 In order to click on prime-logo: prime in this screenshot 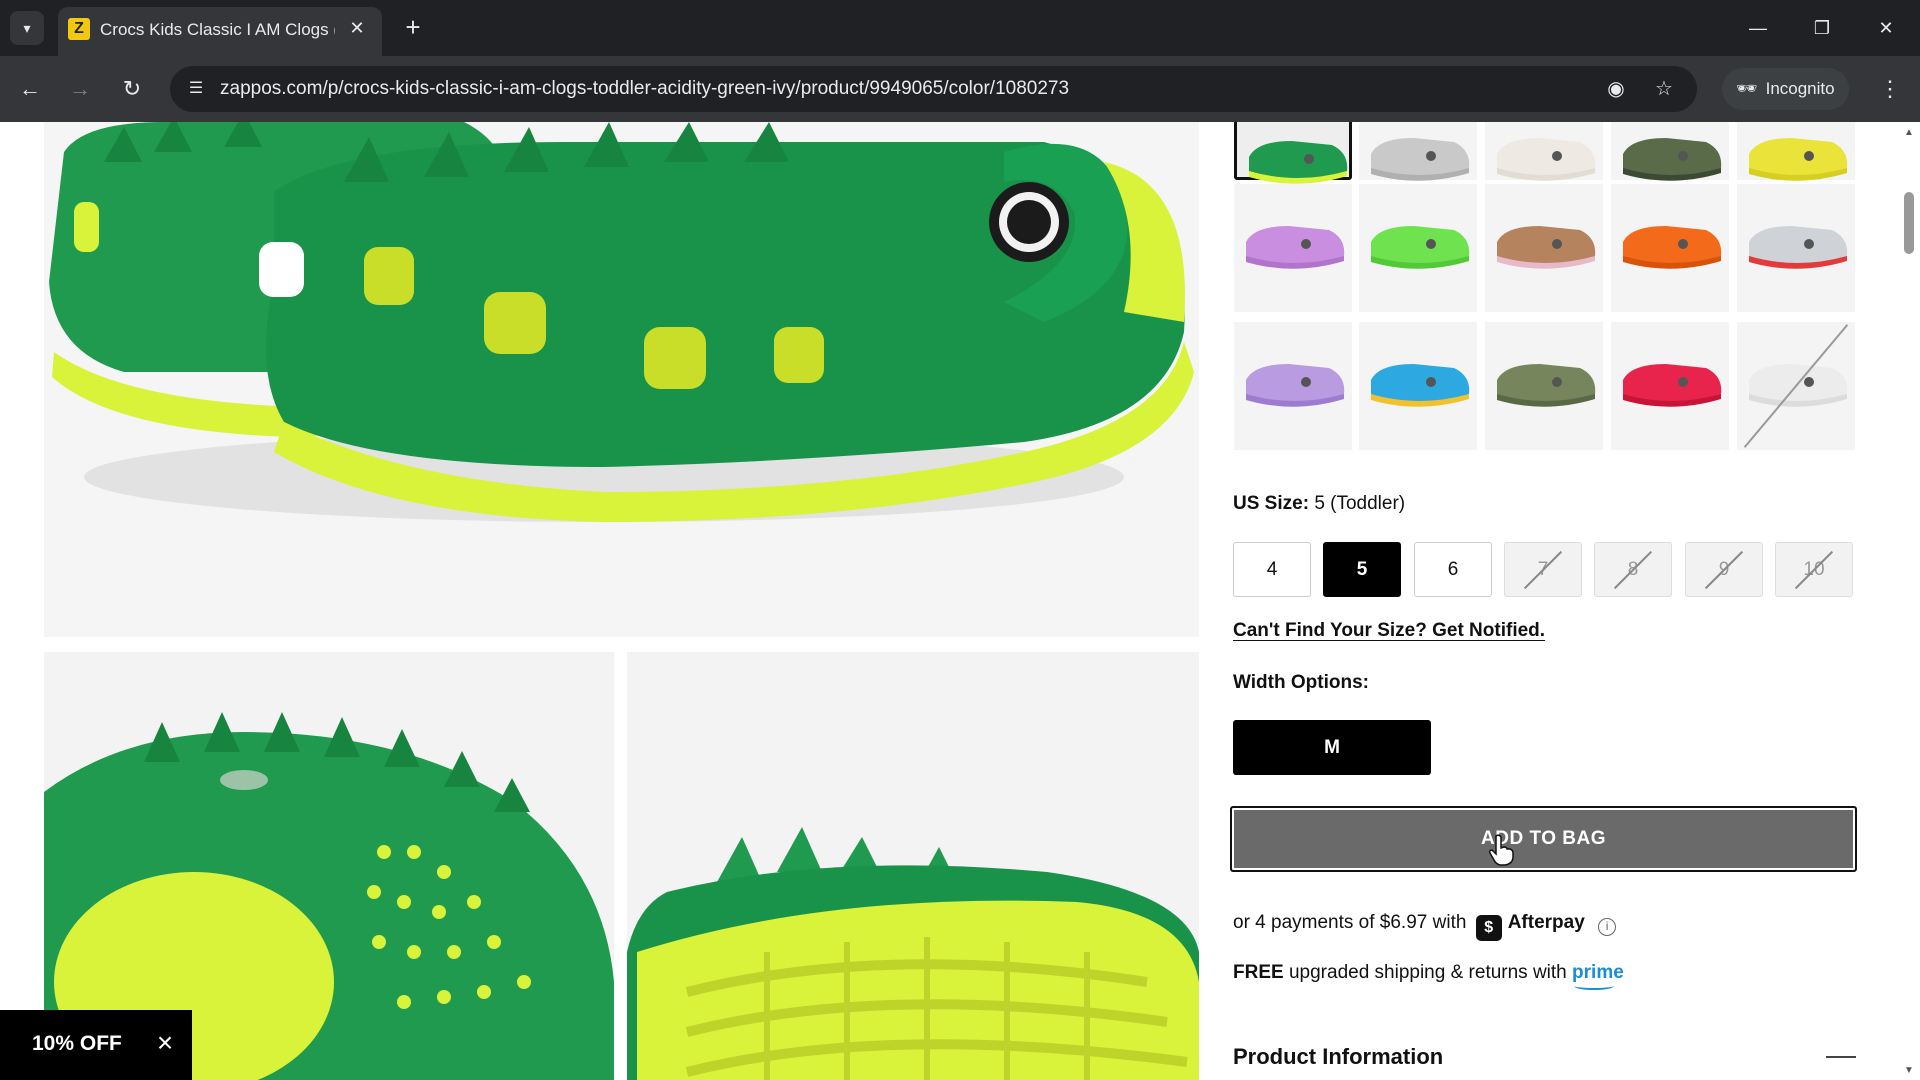, I will do `click(1598, 972)`.